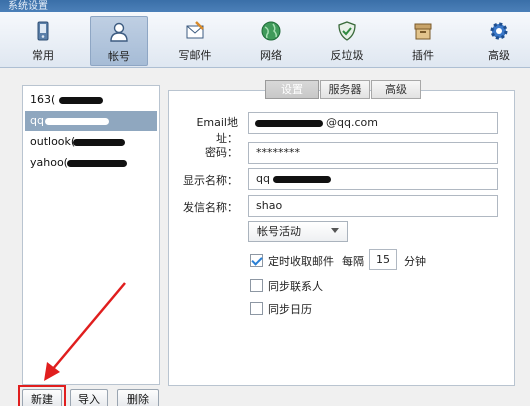  I want to click on sync-contacts-label: 同步联系人, so click(295, 286).